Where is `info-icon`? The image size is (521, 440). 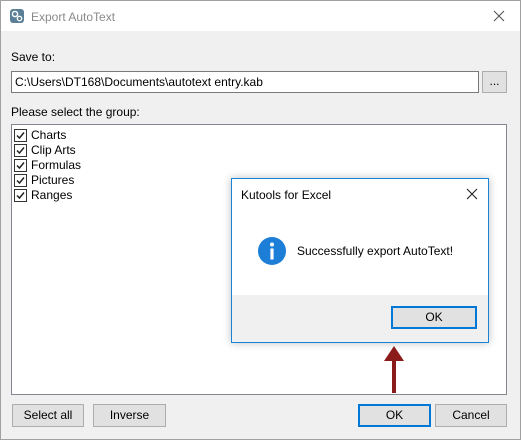 info-icon is located at coordinates (272, 251).